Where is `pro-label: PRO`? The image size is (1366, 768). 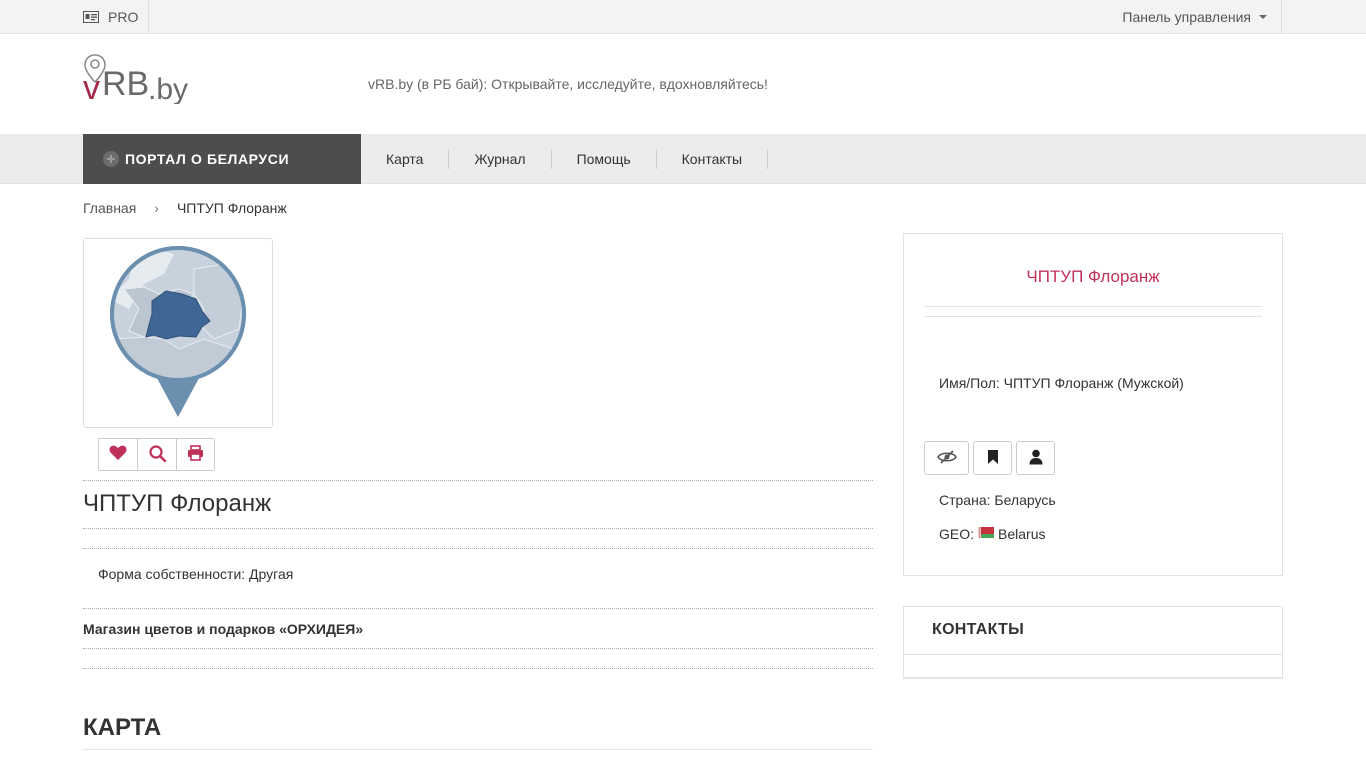 pro-label: PRO is located at coordinates (123, 17).